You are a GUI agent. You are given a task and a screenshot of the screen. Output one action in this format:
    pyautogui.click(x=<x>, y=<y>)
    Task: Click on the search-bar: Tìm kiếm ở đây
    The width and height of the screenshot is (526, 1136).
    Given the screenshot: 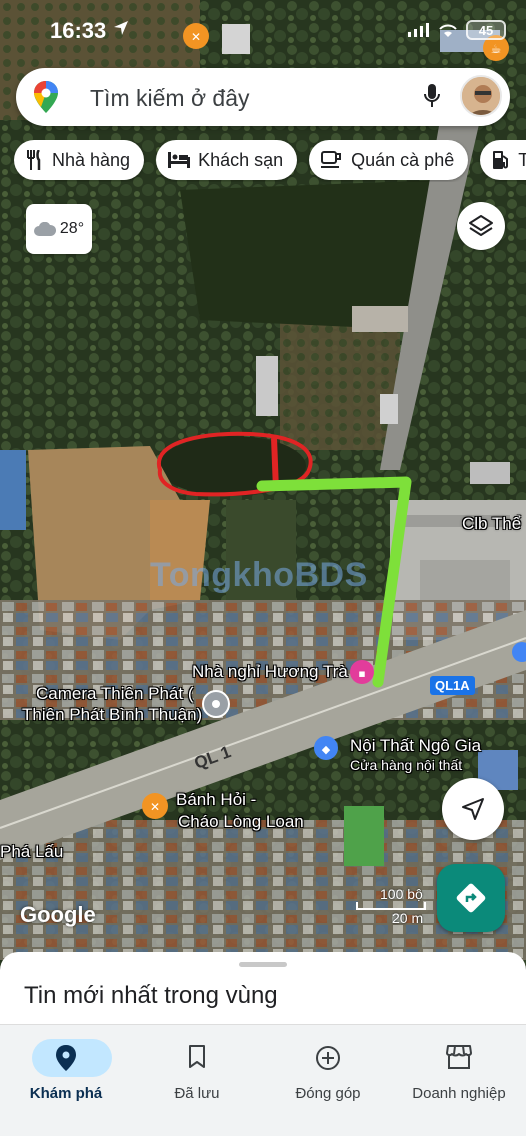 What is the action you would take?
    pyautogui.click(x=263, y=97)
    